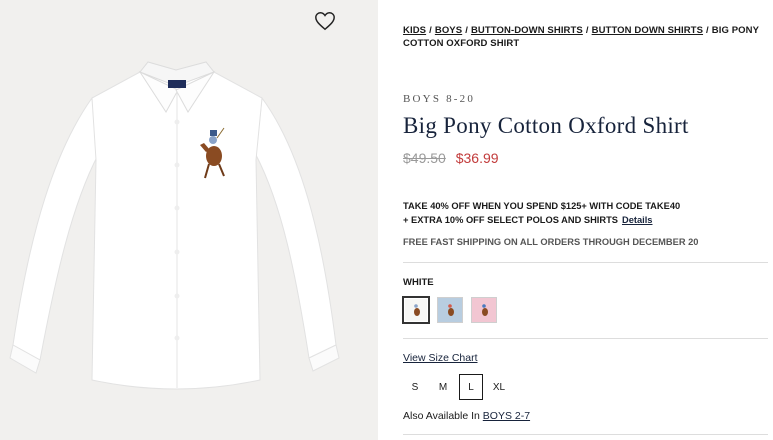 The image size is (773, 440). Describe the element at coordinates (448, 30) in the screenshot. I see `breadcrumb-link-boys: BOYS` at that location.